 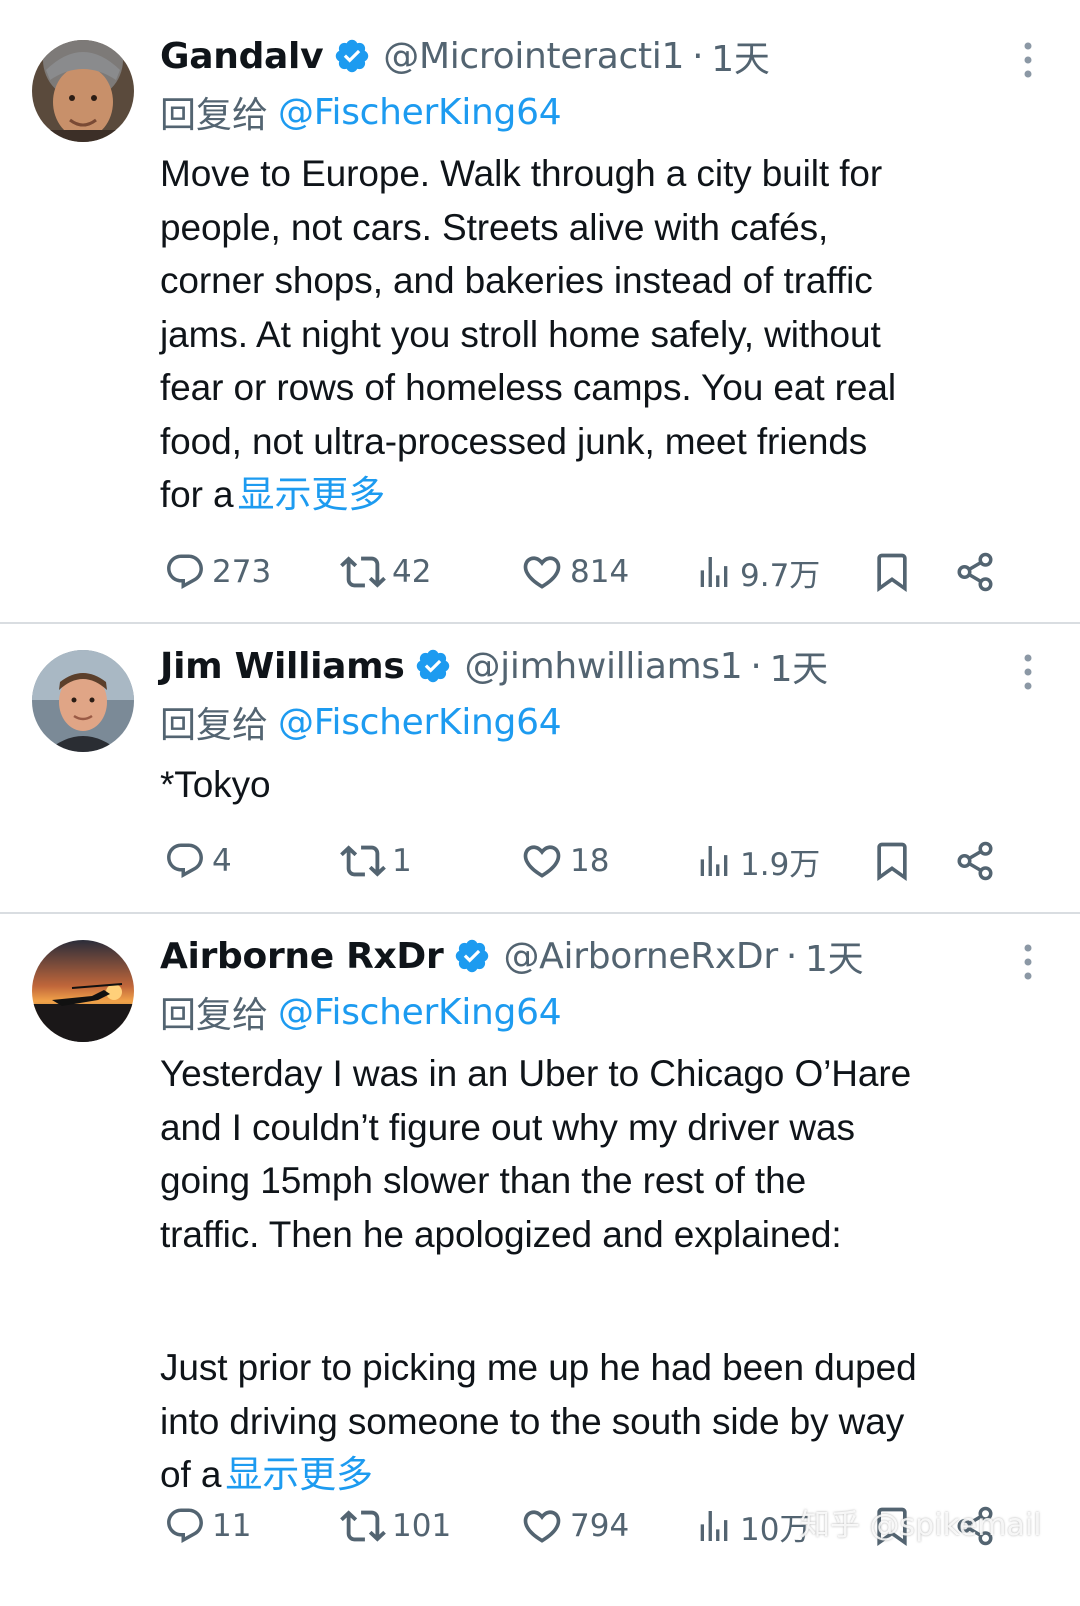 I want to click on action-bar: 273 42 814 9.7万, so click(x=600, y=572).